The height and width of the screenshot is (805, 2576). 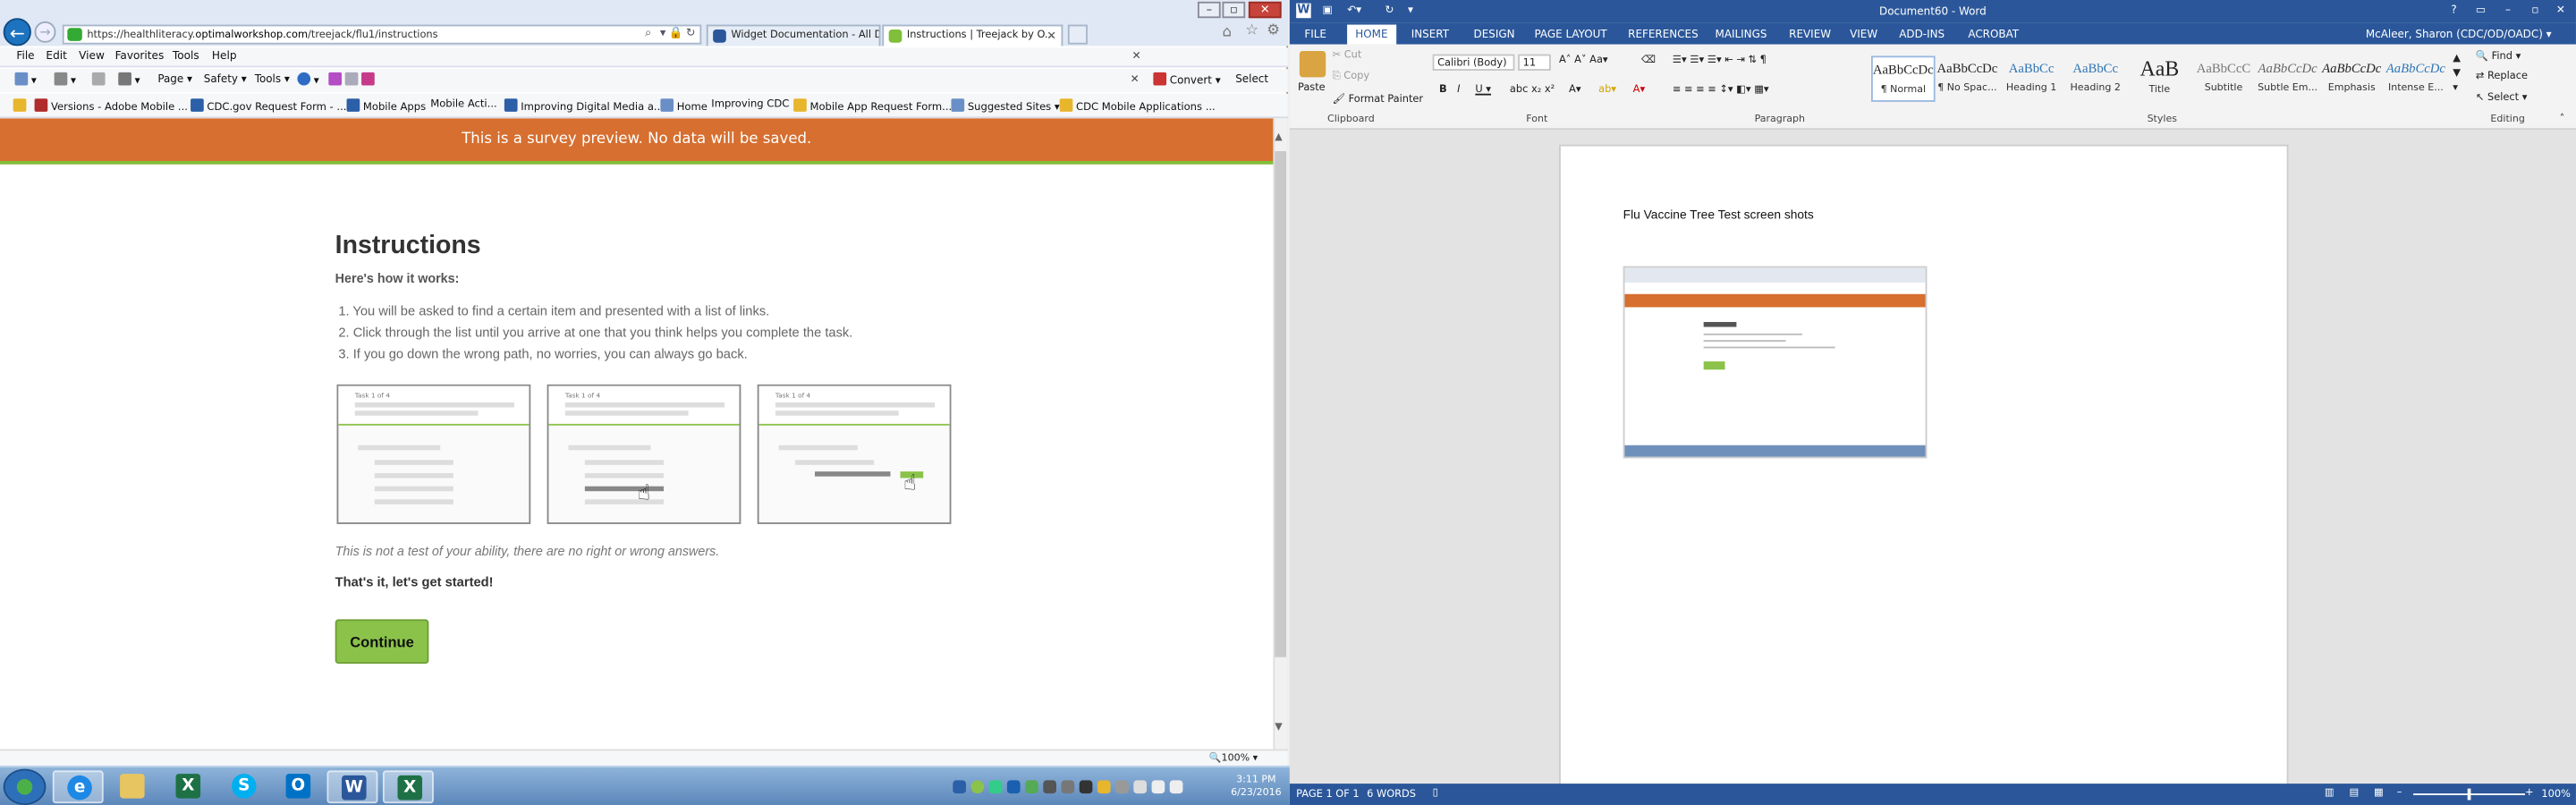 I want to click on paste-button: Paste, so click(x=1312, y=88).